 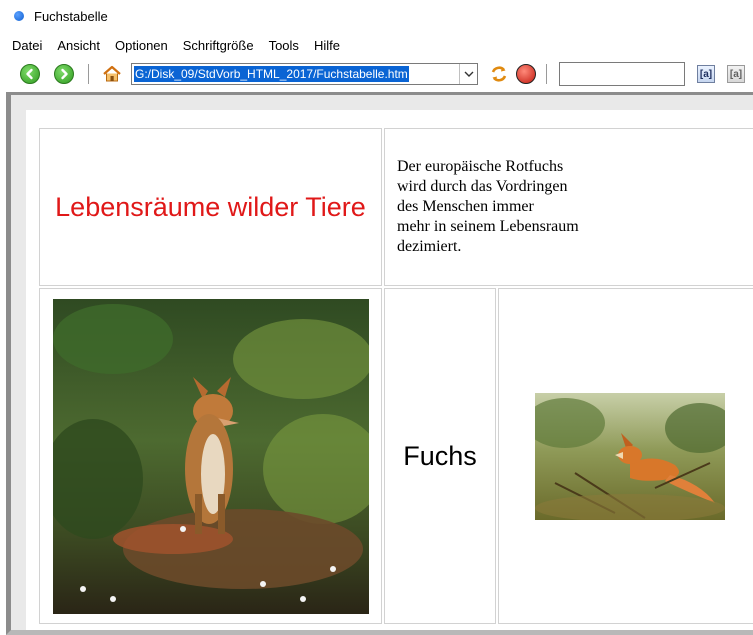 I want to click on menu-optionen: Optionen, so click(x=141, y=45).